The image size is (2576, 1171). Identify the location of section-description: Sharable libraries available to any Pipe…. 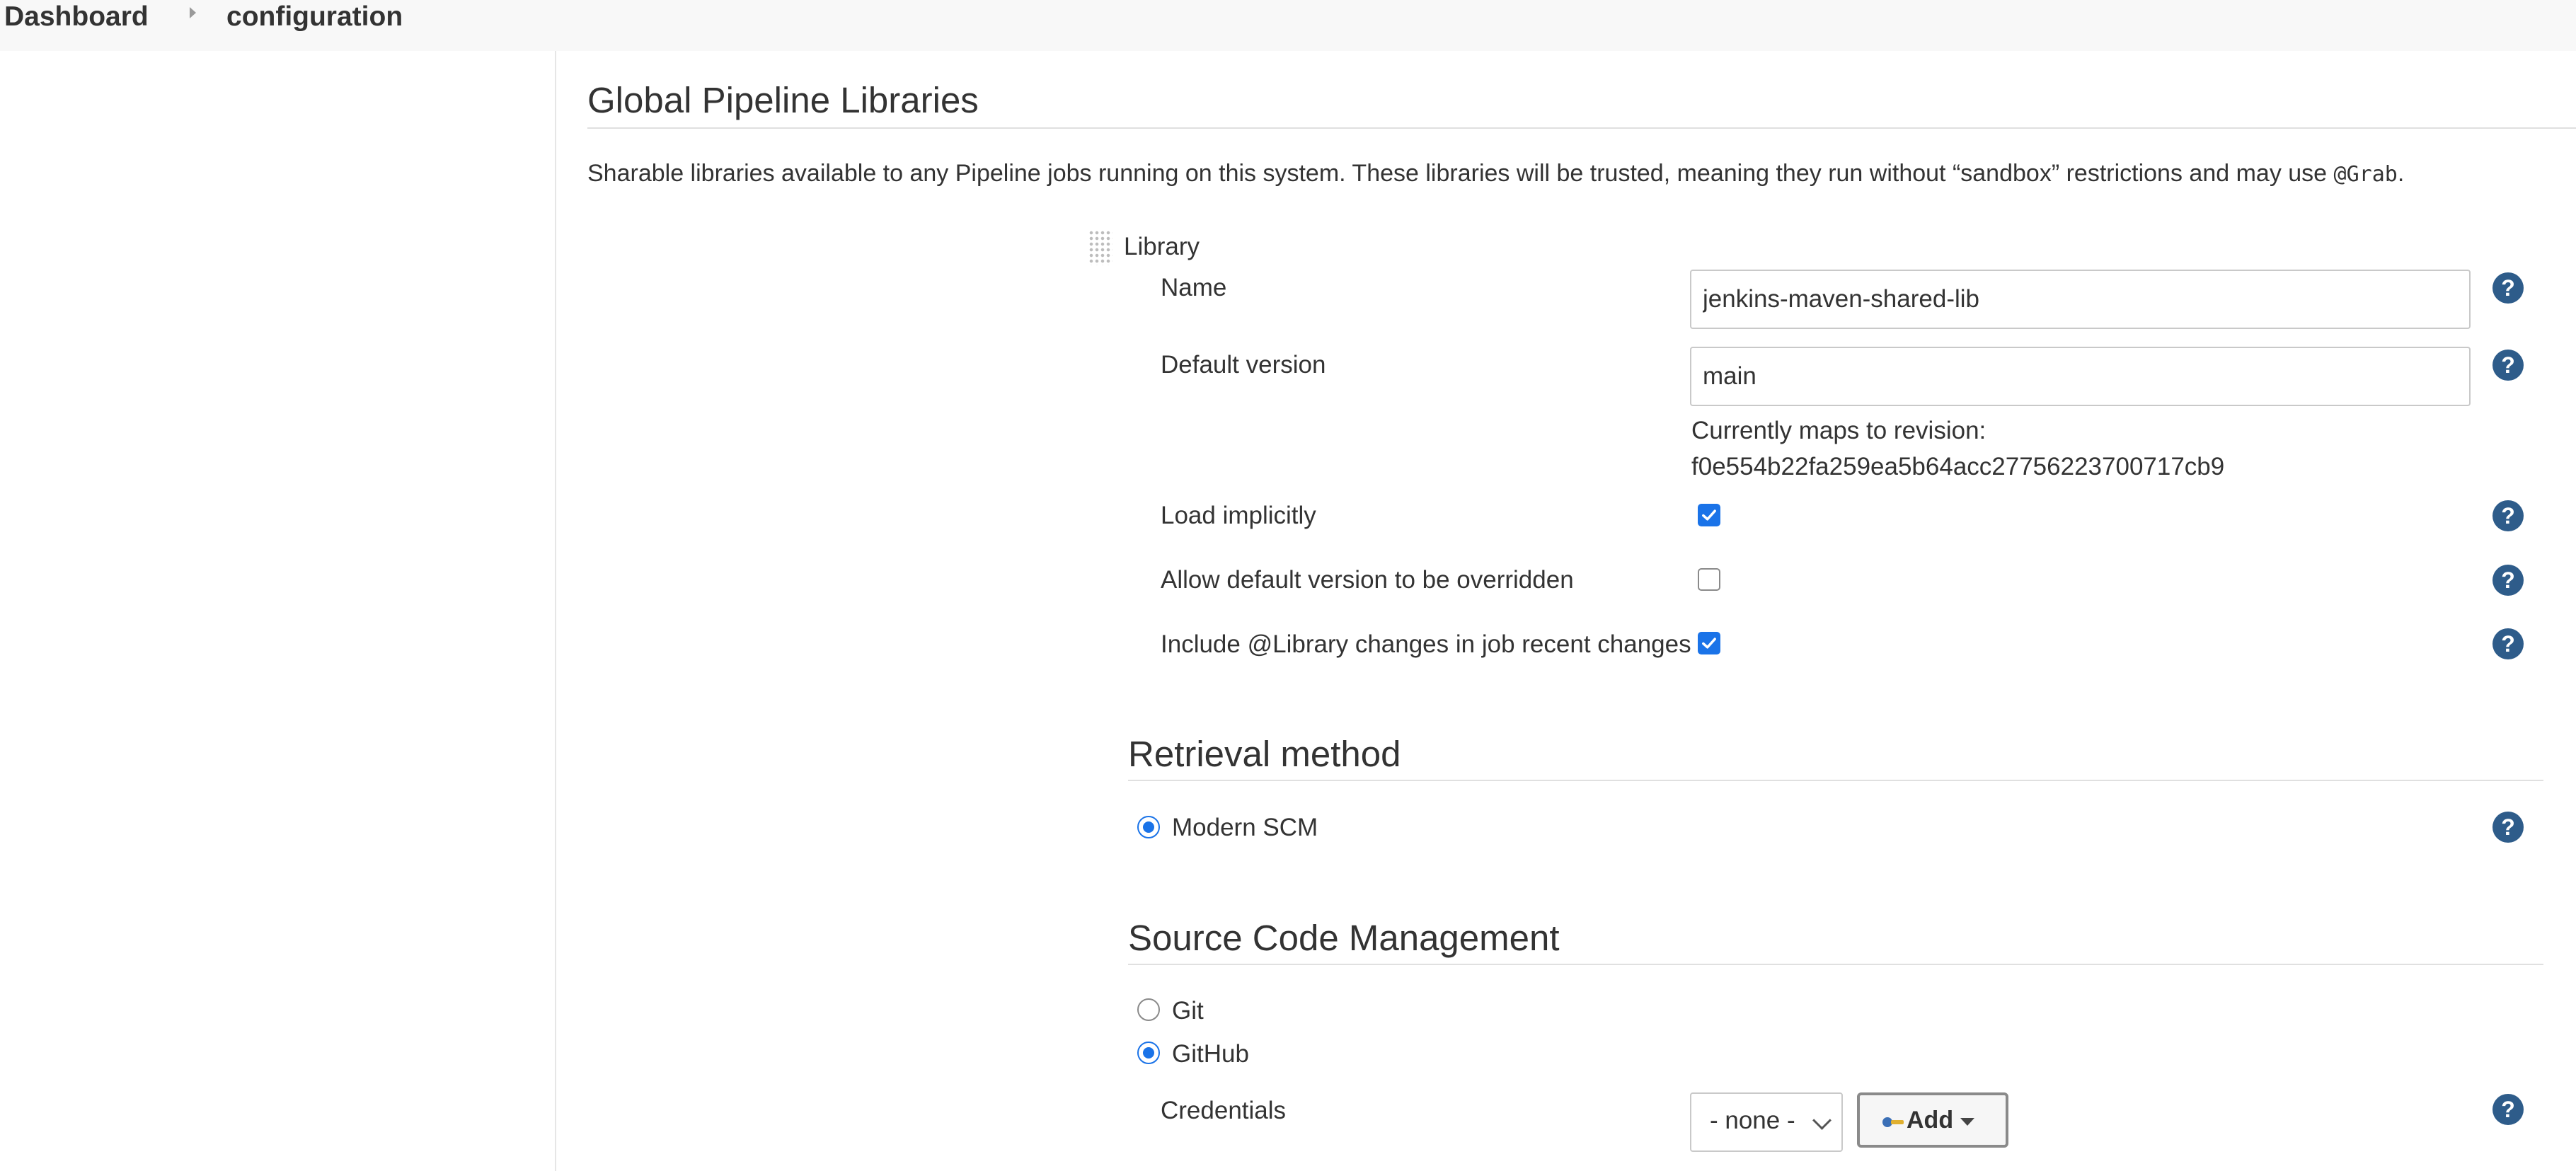
(1496, 174).